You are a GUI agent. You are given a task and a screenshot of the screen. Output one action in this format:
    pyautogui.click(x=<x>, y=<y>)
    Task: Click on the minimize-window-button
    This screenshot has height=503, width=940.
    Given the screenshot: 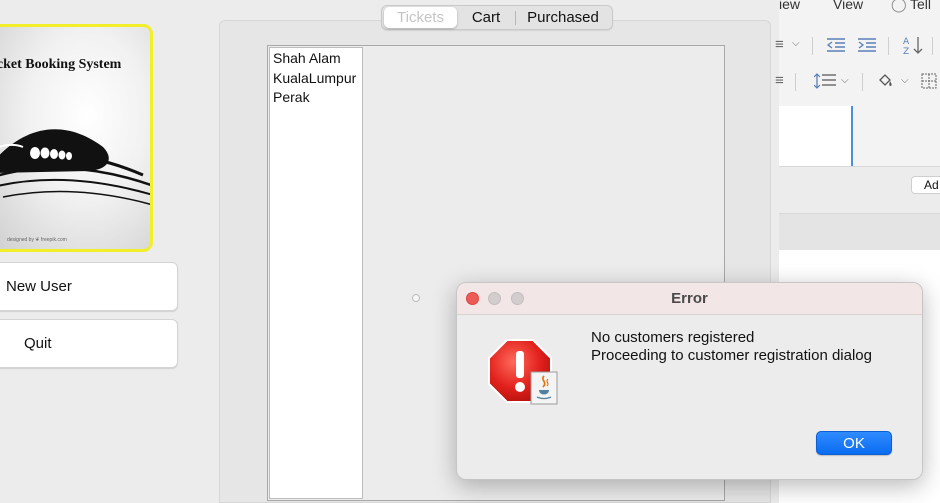 What is the action you would take?
    pyautogui.click(x=494, y=298)
    